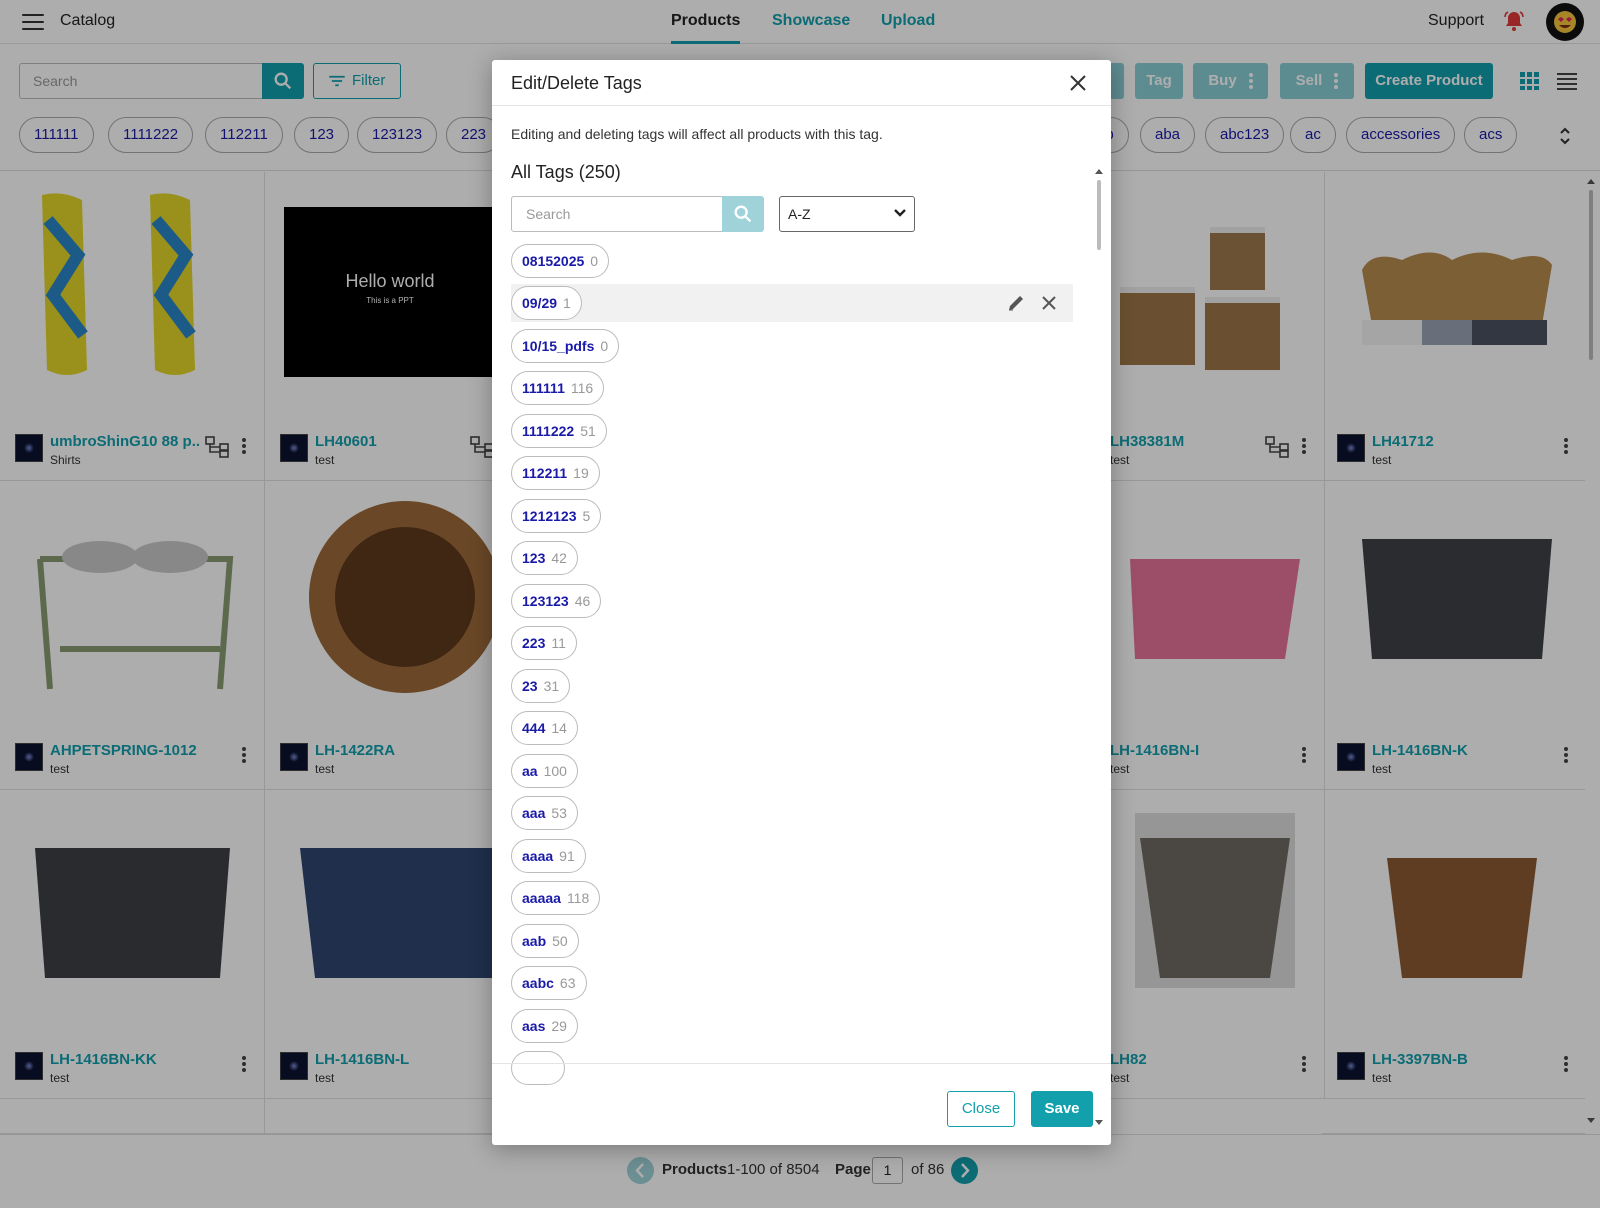  What do you see at coordinates (801, 83) in the screenshot?
I see `dialog-header: Edit/Delete Tags` at bounding box center [801, 83].